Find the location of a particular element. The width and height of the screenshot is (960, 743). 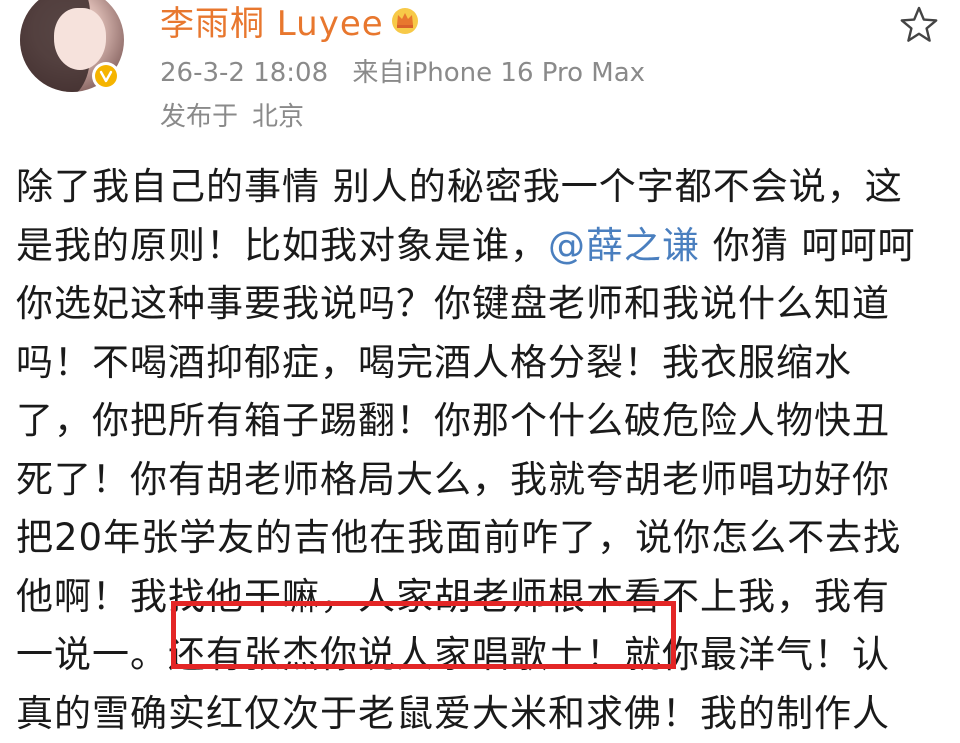

avatar-face is located at coordinates (80, 39).